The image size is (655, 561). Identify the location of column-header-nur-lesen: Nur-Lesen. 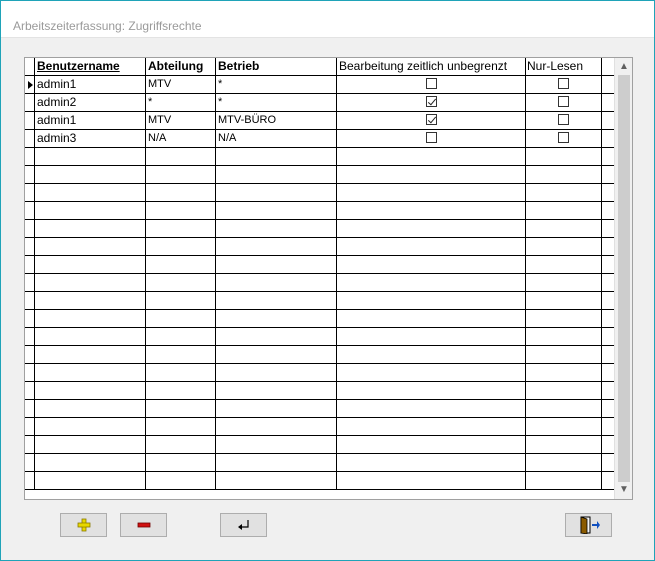
(564, 66).